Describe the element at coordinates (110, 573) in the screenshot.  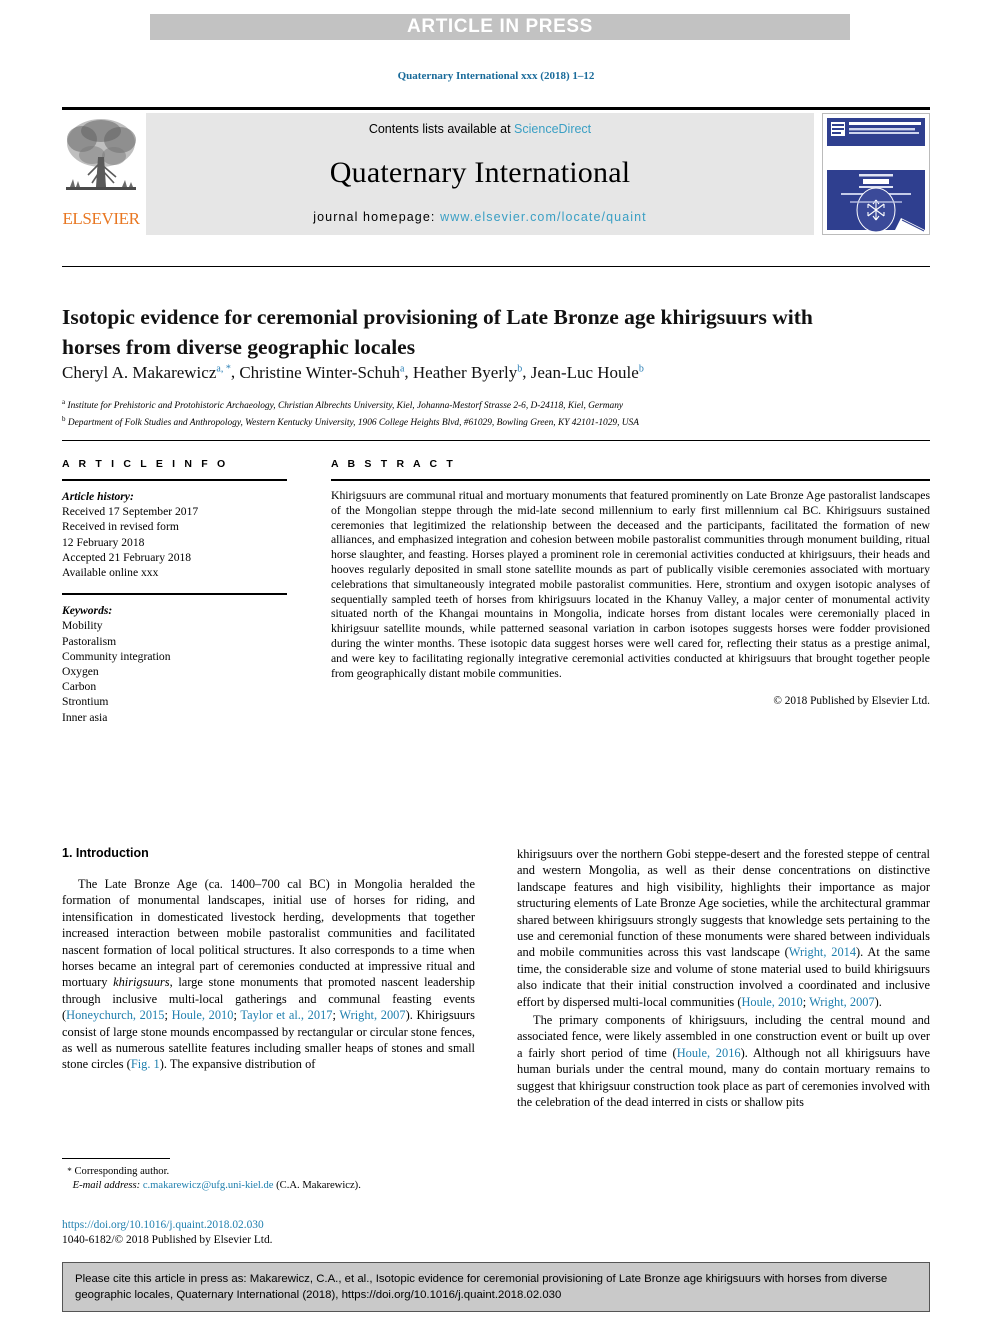
I see `history-line: Available online xxx` at that location.